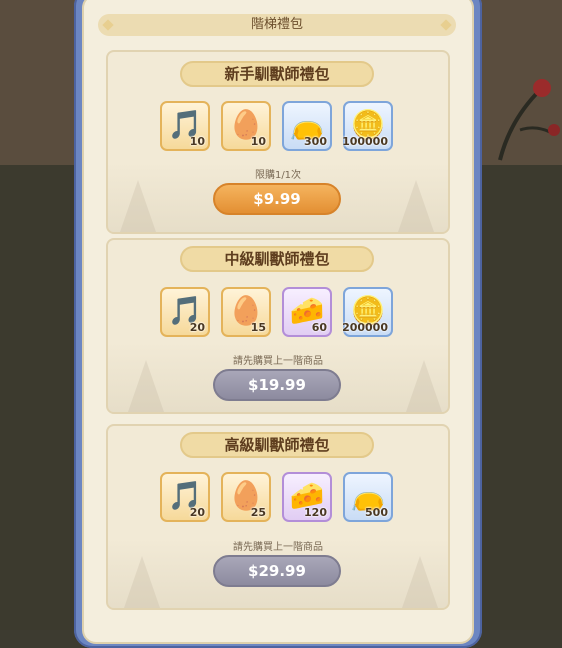 This screenshot has height=648, width=562. Describe the element at coordinates (258, 512) in the screenshot. I see `item-quantity: 25` at that location.